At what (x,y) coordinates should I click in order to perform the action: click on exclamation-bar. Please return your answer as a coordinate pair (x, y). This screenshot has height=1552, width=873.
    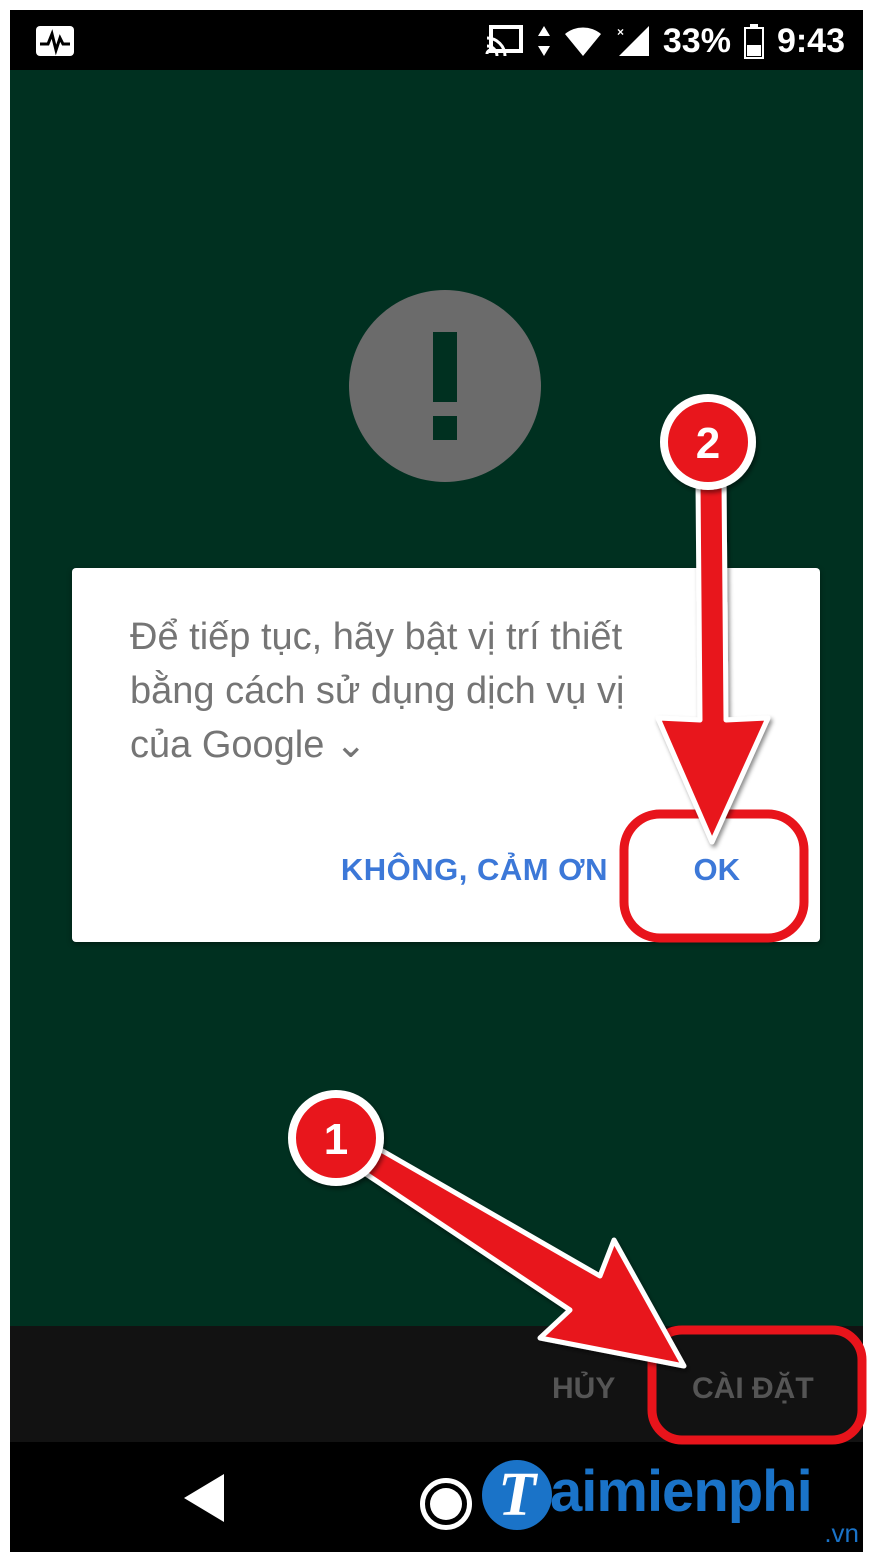
    Looking at the image, I should click on (445, 367).